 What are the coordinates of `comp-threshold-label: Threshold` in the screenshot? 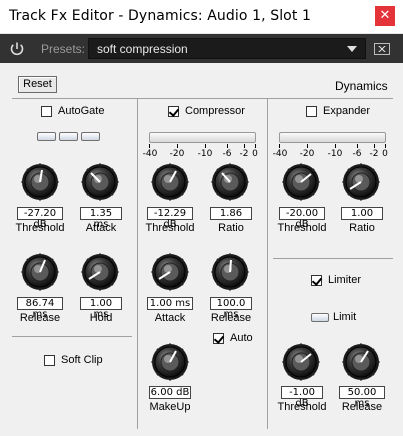 It's located at (170, 228).